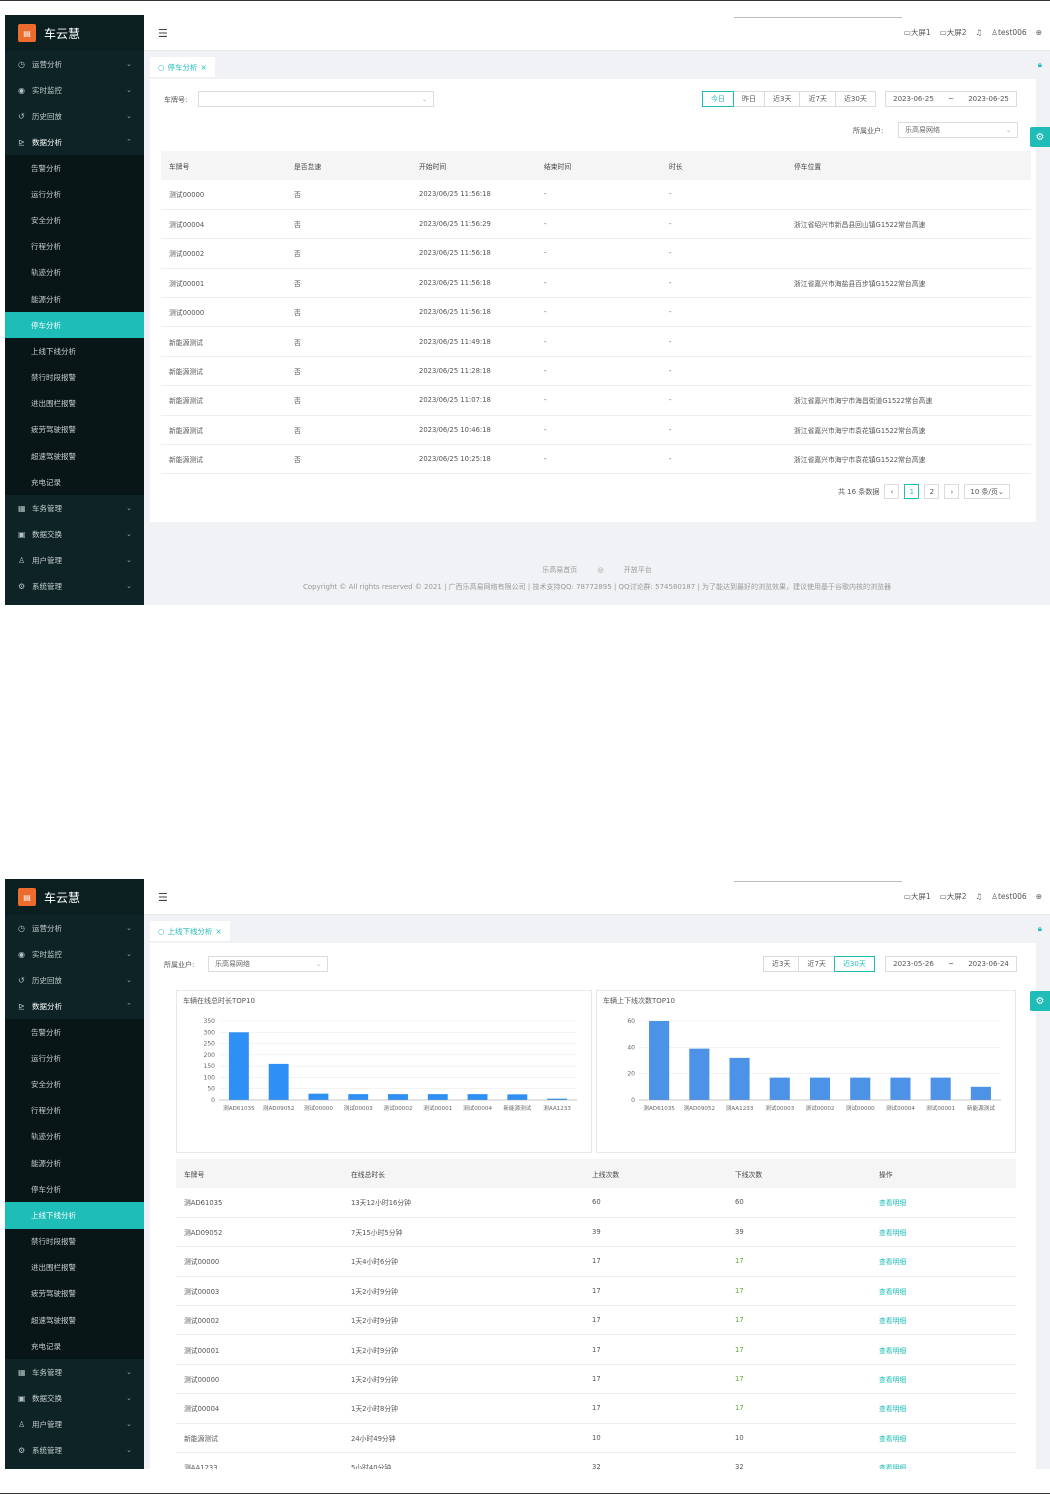  What do you see at coordinates (268, 964) in the screenshot?
I see `owner-select: 乐高易网络 ⌄` at bounding box center [268, 964].